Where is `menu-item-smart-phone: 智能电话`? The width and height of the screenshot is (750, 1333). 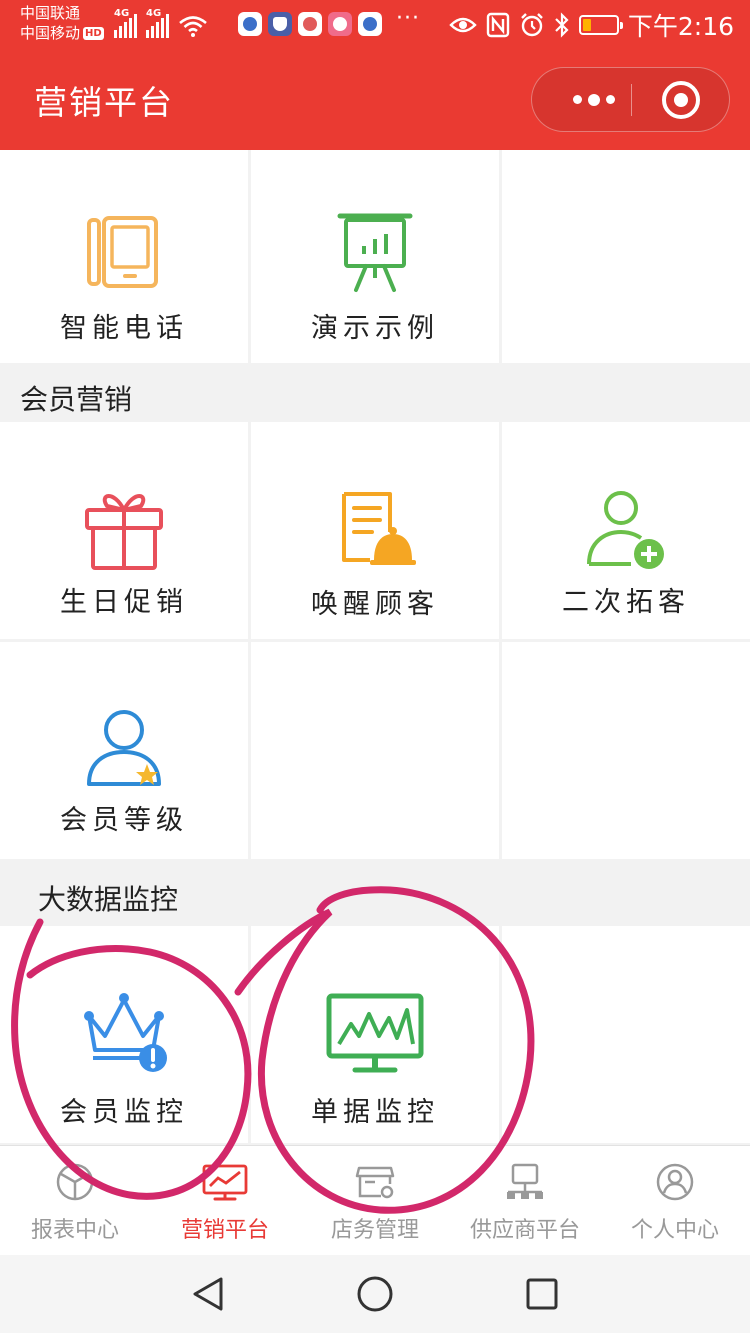
menu-item-smart-phone: 智能电话 is located at coordinates (124, 256).